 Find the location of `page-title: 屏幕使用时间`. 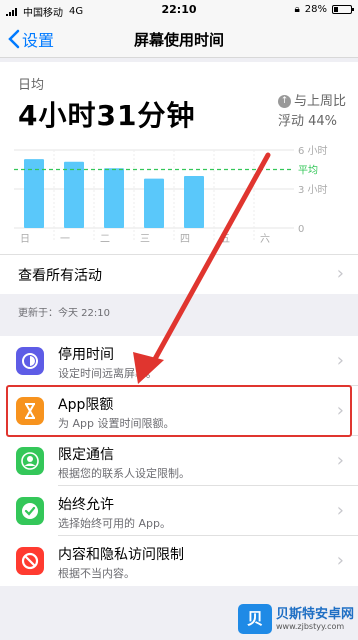

page-title: 屏幕使用时间 is located at coordinates (178, 40).